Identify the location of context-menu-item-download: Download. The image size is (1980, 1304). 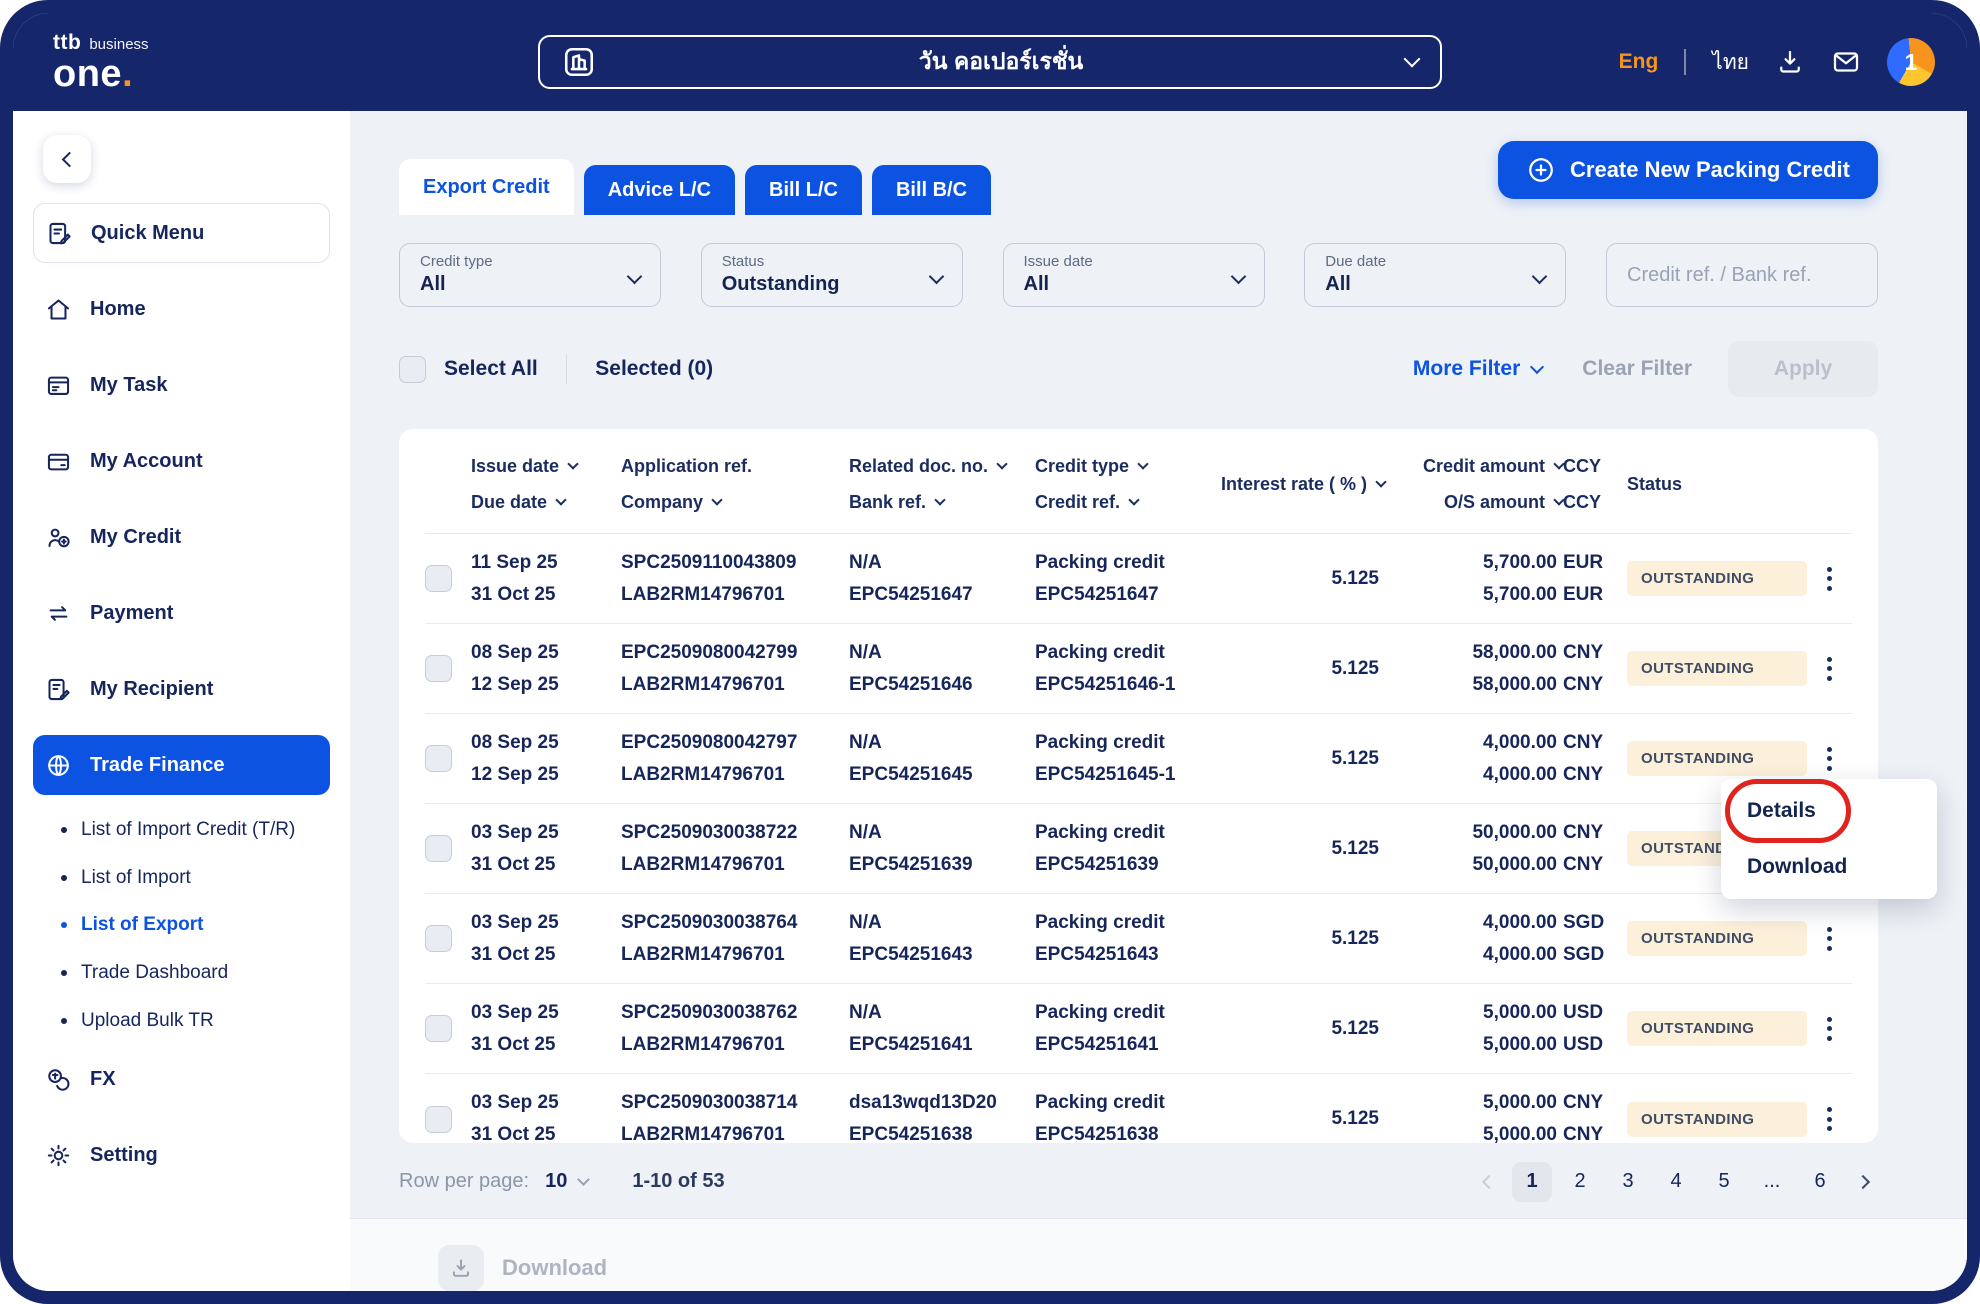
(1829, 867).